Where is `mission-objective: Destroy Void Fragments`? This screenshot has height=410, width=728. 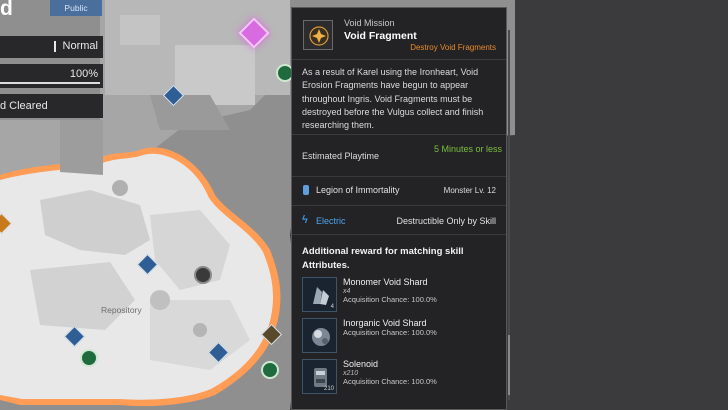
mission-objective: Destroy Void Fragments is located at coordinates (453, 47).